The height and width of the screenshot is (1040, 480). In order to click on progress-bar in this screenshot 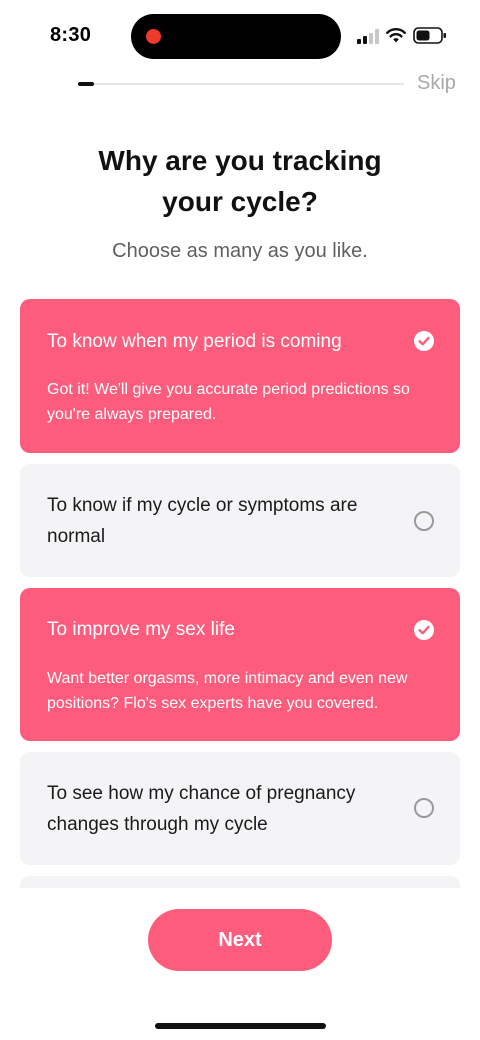, I will do `click(241, 84)`.